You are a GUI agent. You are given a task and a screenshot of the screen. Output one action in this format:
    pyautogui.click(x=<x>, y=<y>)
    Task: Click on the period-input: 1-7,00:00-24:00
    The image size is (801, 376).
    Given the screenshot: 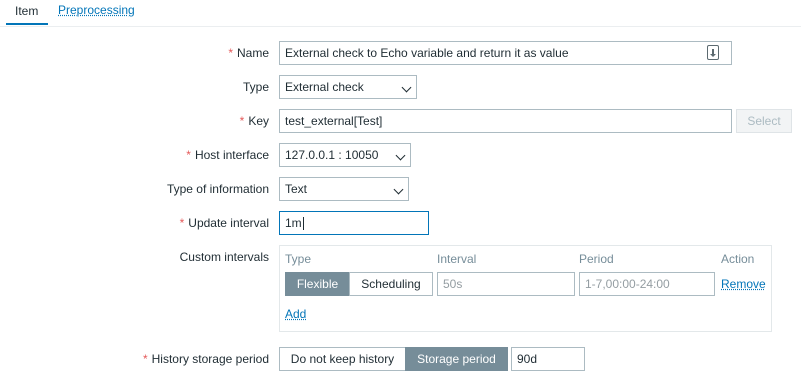 What is the action you would take?
    pyautogui.click(x=647, y=284)
    